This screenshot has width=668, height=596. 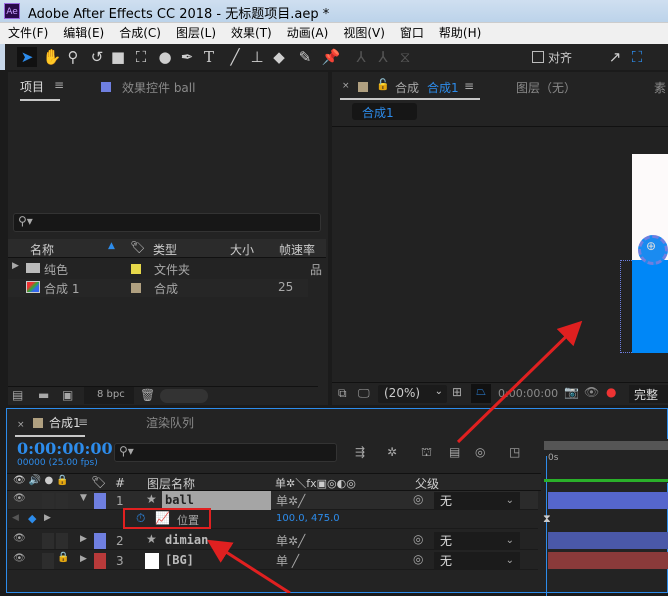 I want to click on arrow-to-dimian-layer, so click(x=248, y=566).